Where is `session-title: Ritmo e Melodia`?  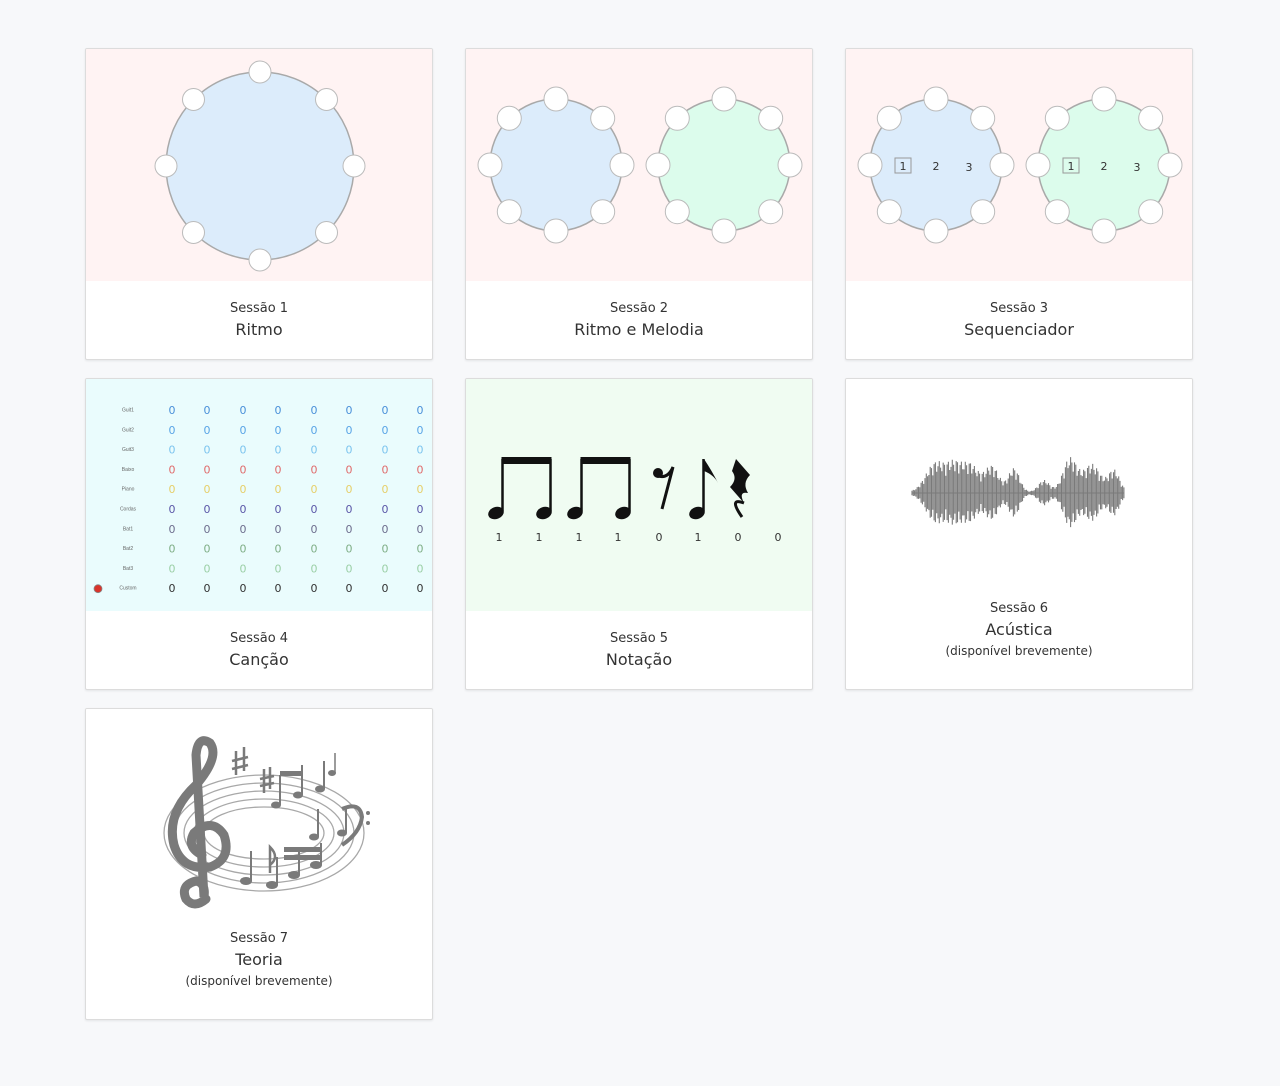 session-title: Ritmo e Melodia is located at coordinates (639, 329).